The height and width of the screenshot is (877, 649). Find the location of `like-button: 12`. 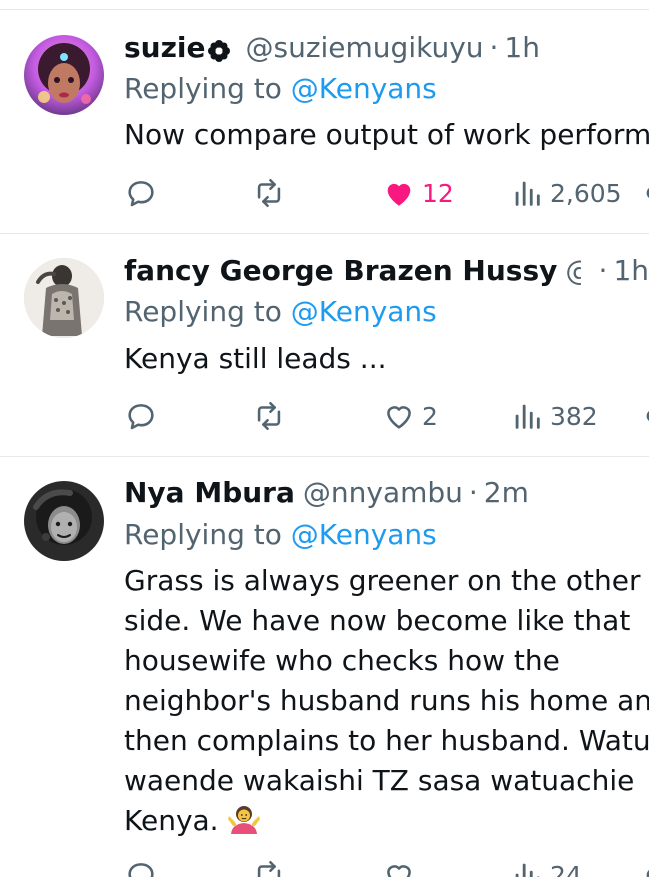

like-button: 12 is located at coordinates (418, 193).